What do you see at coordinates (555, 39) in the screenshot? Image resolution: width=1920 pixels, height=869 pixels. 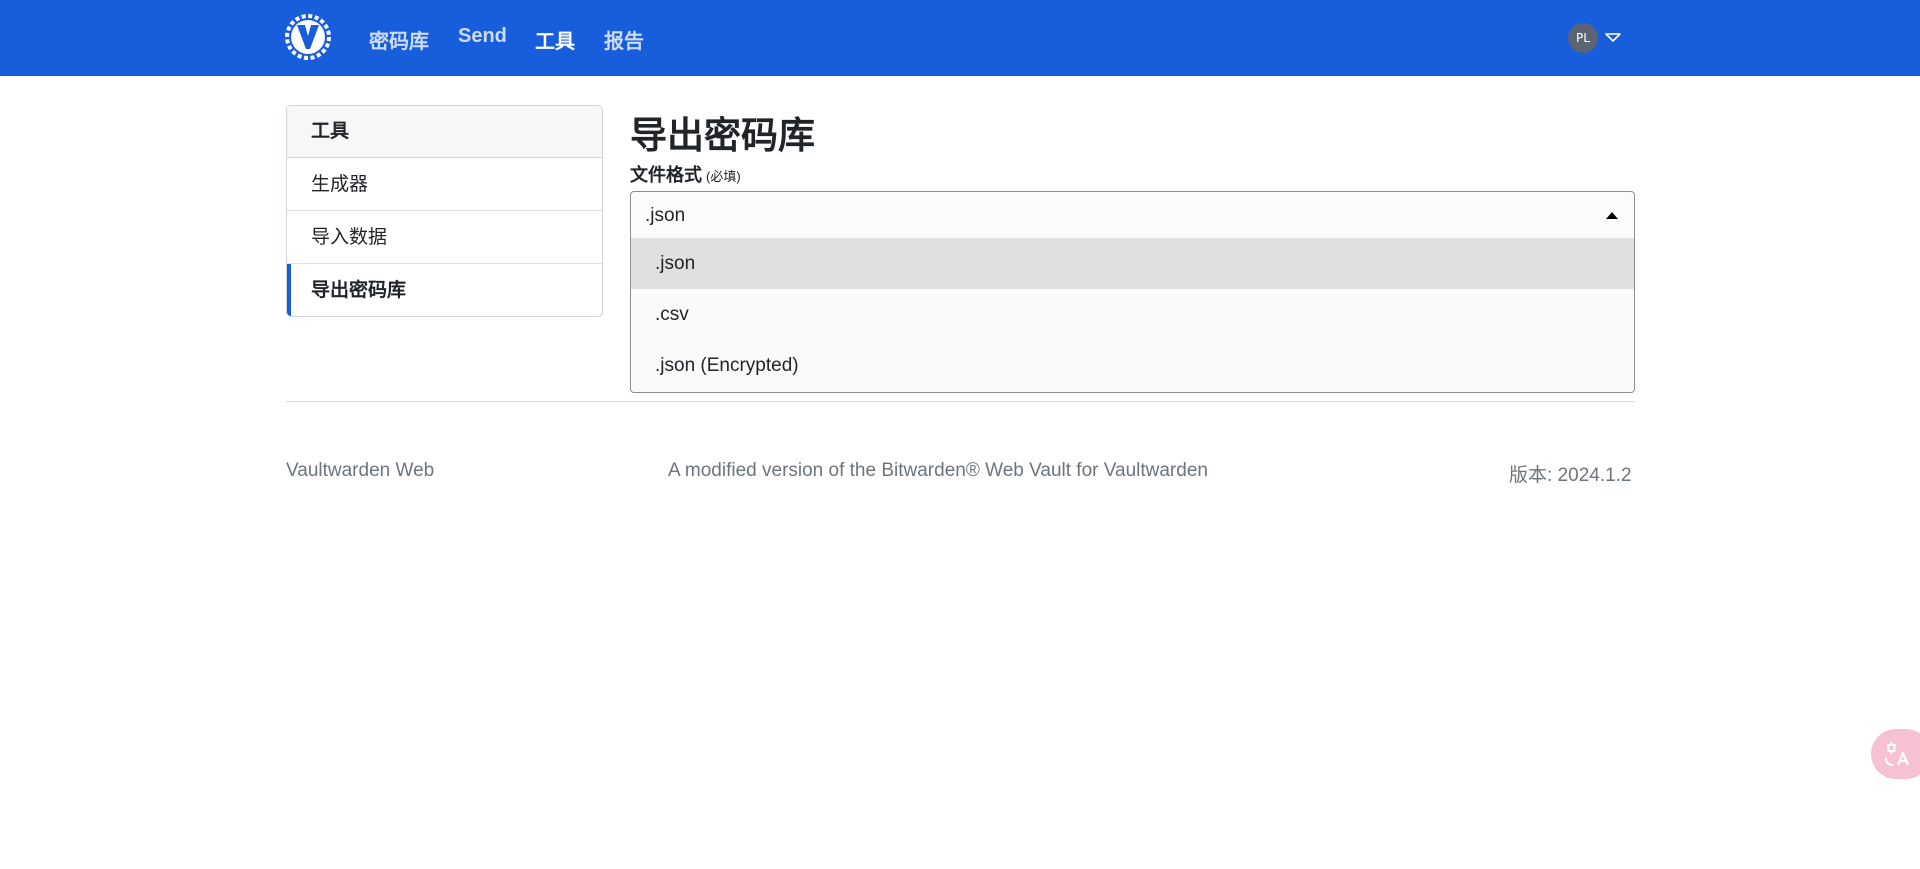 I see `nav-tools: 工具` at bounding box center [555, 39].